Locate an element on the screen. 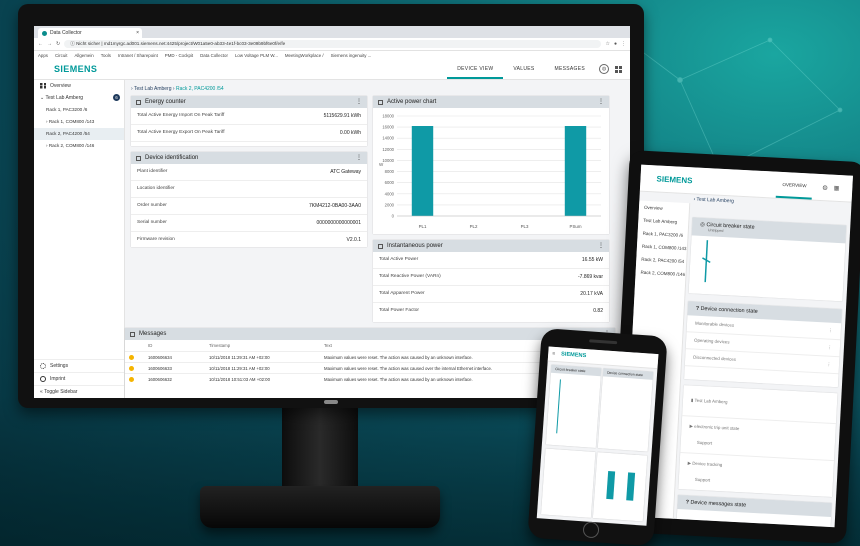  sidebar-item-rack2-com800: › Rack 2, COM800 /146 is located at coordinates (79, 146).